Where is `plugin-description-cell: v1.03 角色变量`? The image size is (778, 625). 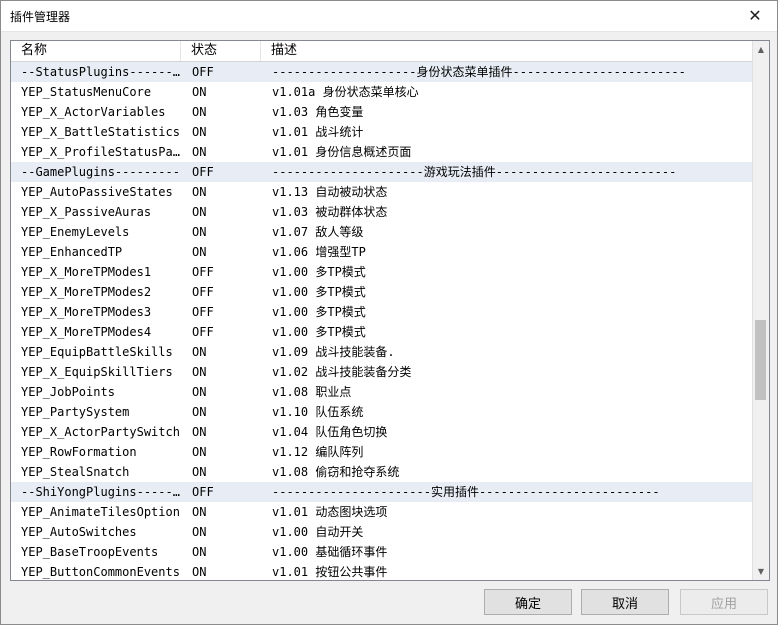 plugin-description-cell: v1.03 角色变量 is located at coordinates (318, 112).